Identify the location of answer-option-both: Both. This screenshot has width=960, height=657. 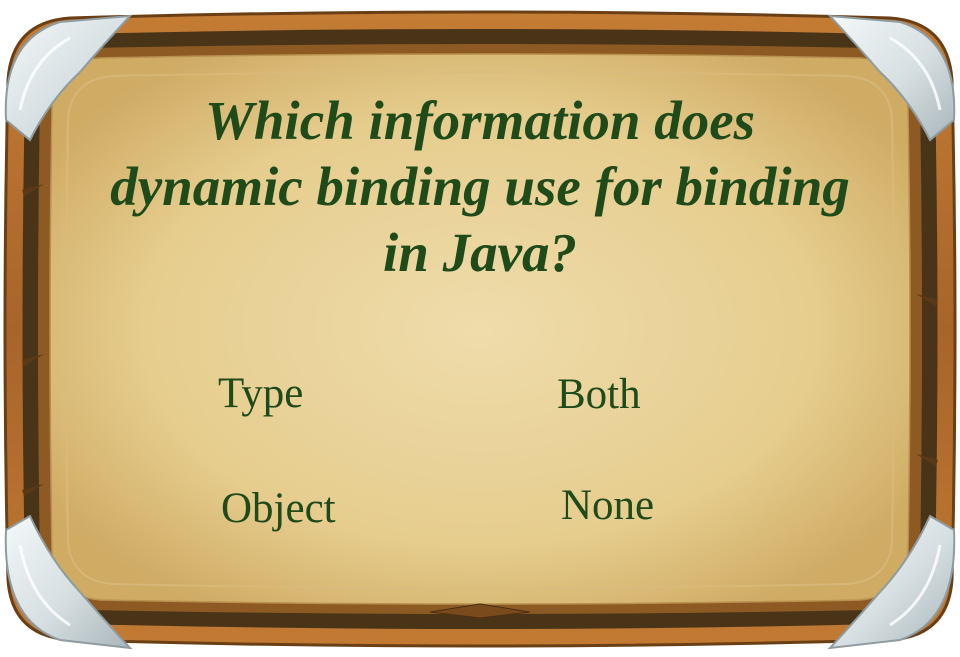
(599, 395).